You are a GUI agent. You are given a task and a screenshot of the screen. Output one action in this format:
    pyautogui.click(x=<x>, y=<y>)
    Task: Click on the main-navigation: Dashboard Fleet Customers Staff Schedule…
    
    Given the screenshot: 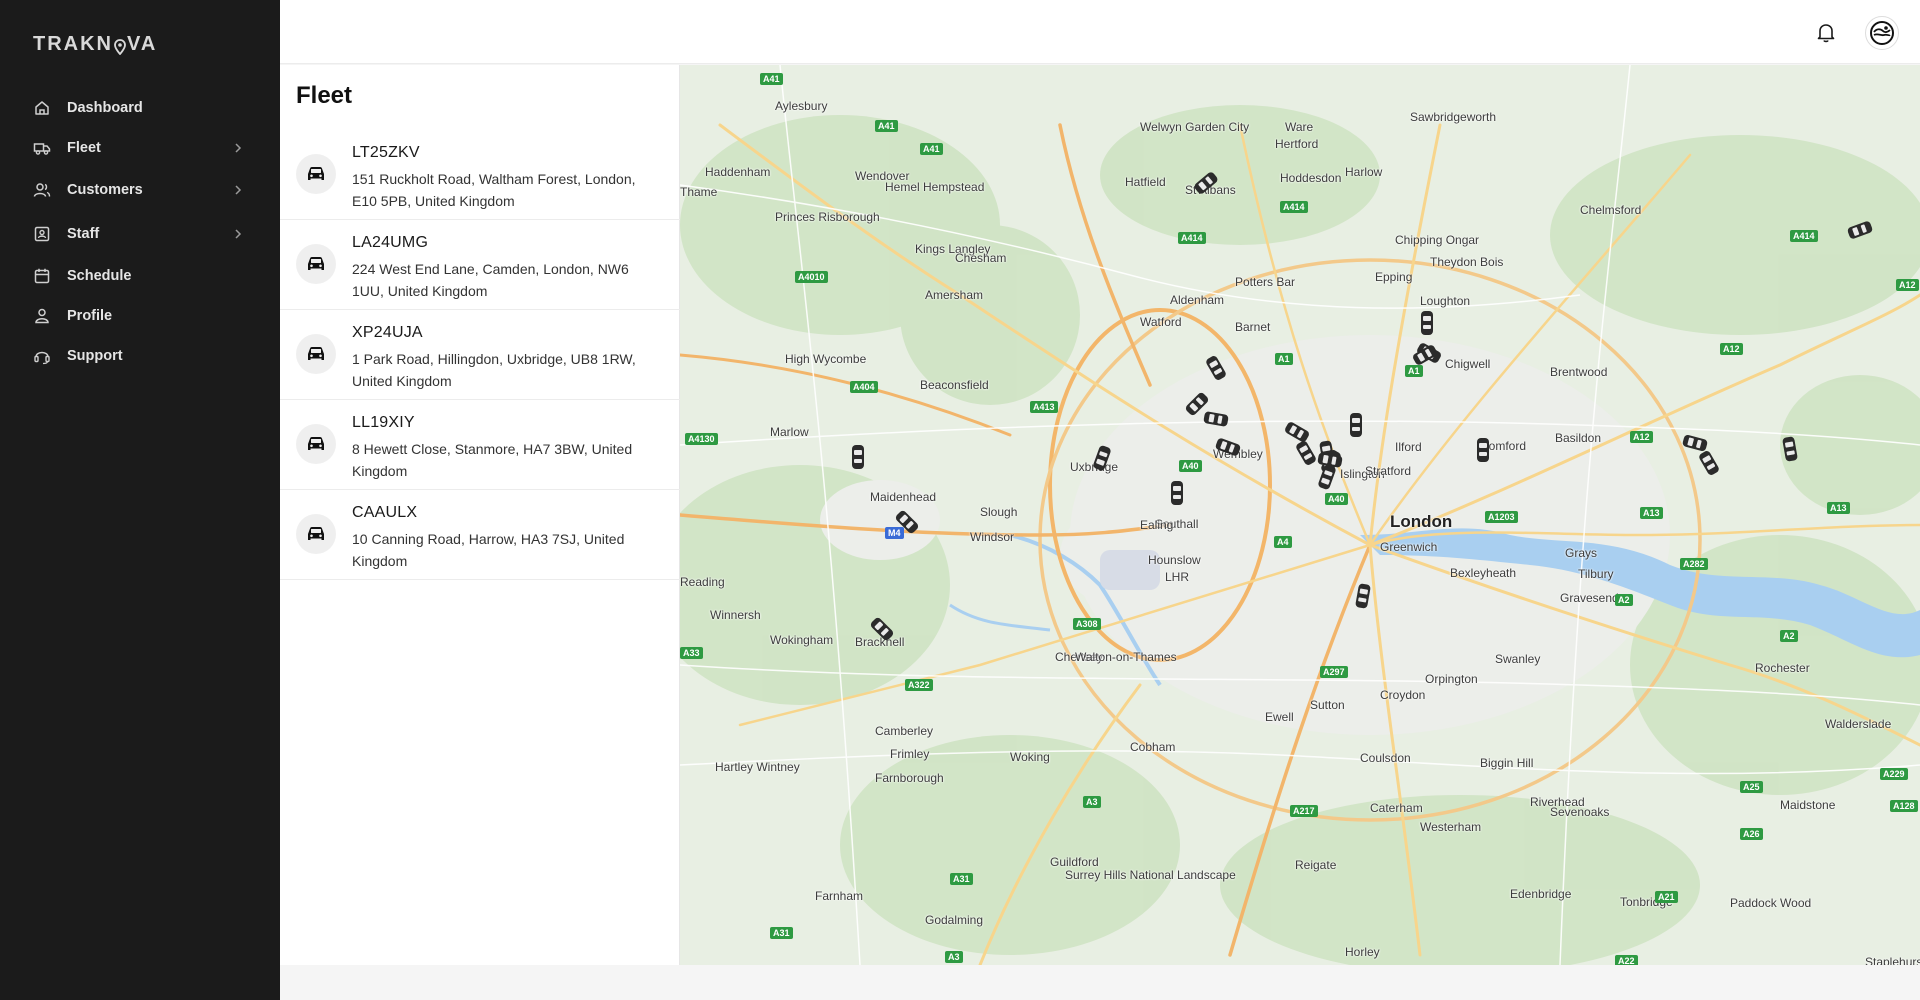 What is the action you would take?
    pyautogui.click(x=140, y=232)
    